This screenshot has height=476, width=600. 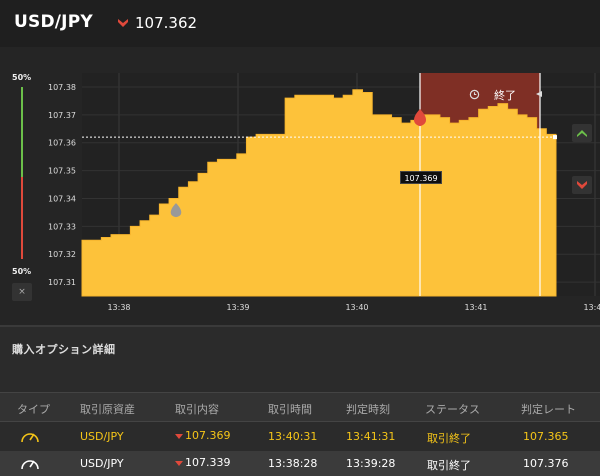 What do you see at coordinates (474, 94) in the screenshot?
I see `clock-icon` at bounding box center [474, 94].